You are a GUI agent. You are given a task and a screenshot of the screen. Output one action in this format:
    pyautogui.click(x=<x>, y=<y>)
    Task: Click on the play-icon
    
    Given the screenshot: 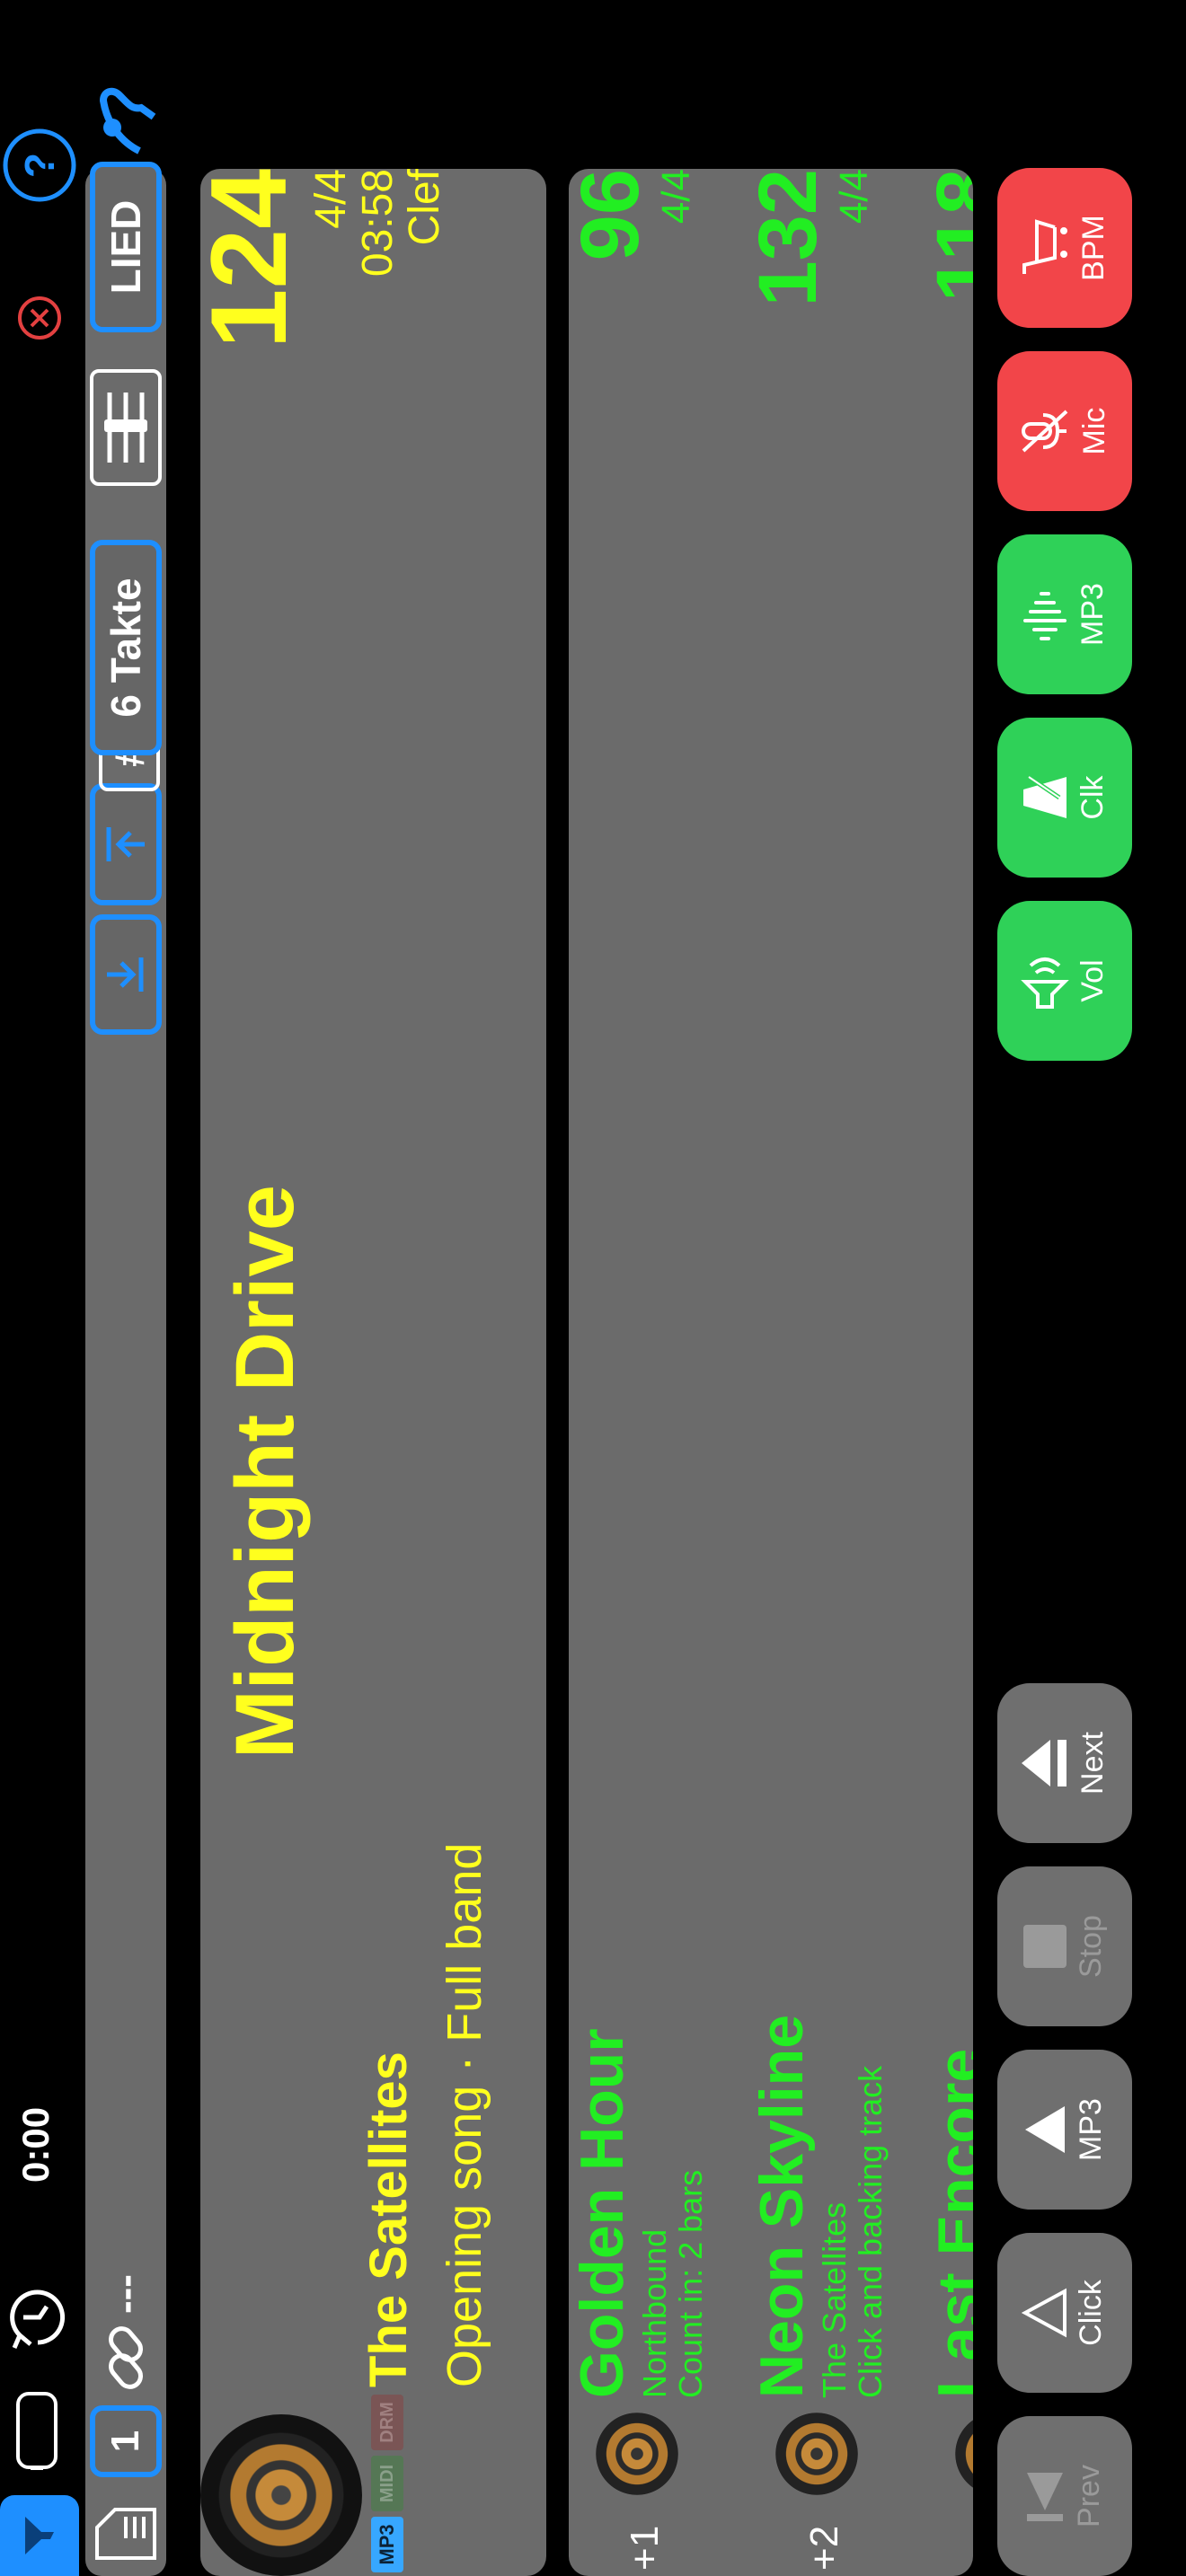 What is the action you would take?
    pyautogui.click(x=1044, y=2129)
    